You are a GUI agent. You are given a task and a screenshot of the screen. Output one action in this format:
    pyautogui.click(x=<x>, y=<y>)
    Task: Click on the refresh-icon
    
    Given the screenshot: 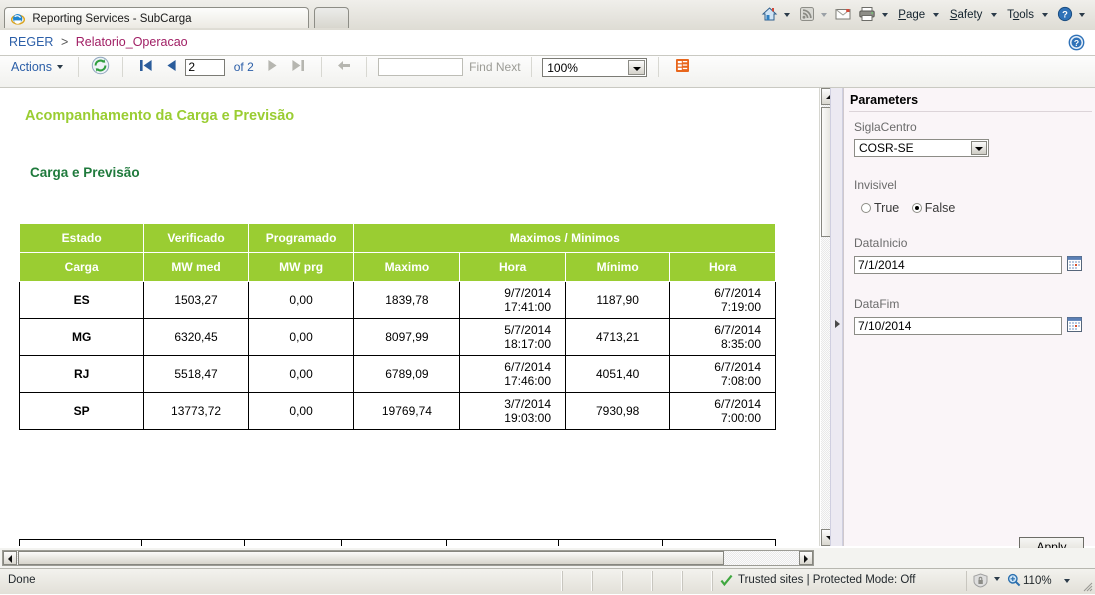 What is the action you would take?
    pyautogui.click(x=100, y=67)
    